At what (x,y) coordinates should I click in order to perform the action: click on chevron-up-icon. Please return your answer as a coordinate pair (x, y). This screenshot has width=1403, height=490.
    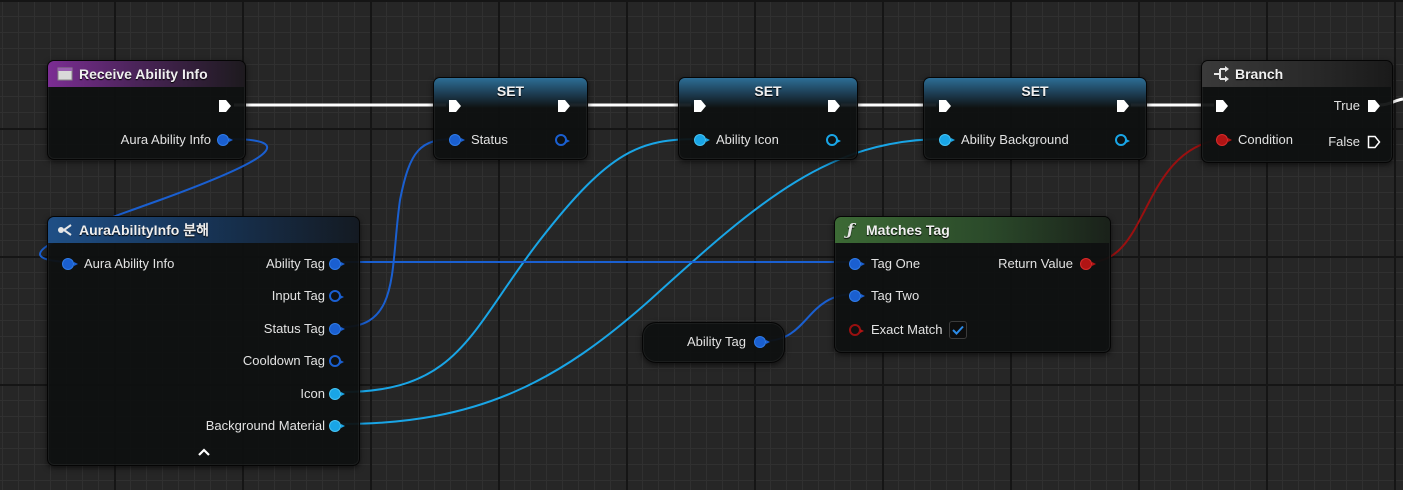
    Looking at the image, I should click on (204, 452).